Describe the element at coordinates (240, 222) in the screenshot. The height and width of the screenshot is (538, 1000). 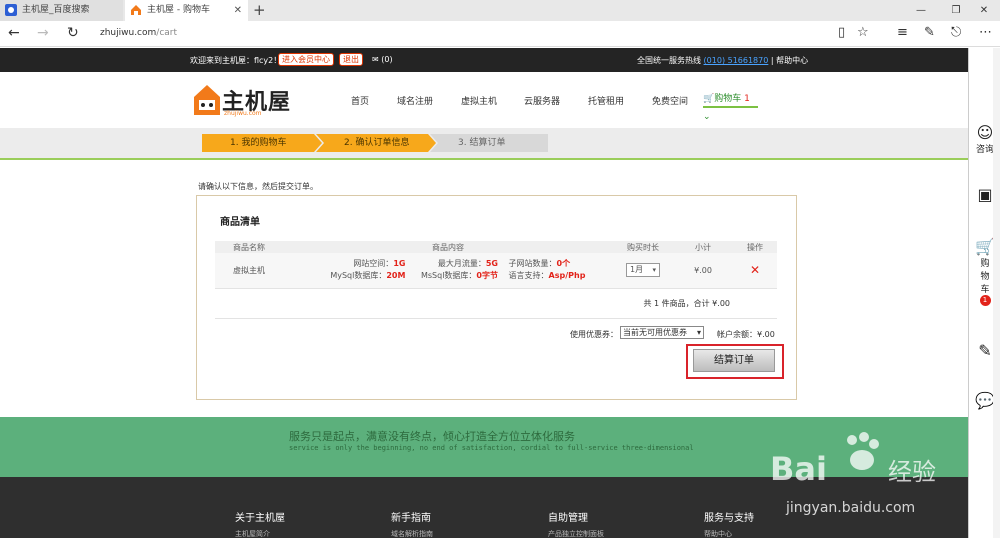
I see `box-title: 商品清单` at that location.